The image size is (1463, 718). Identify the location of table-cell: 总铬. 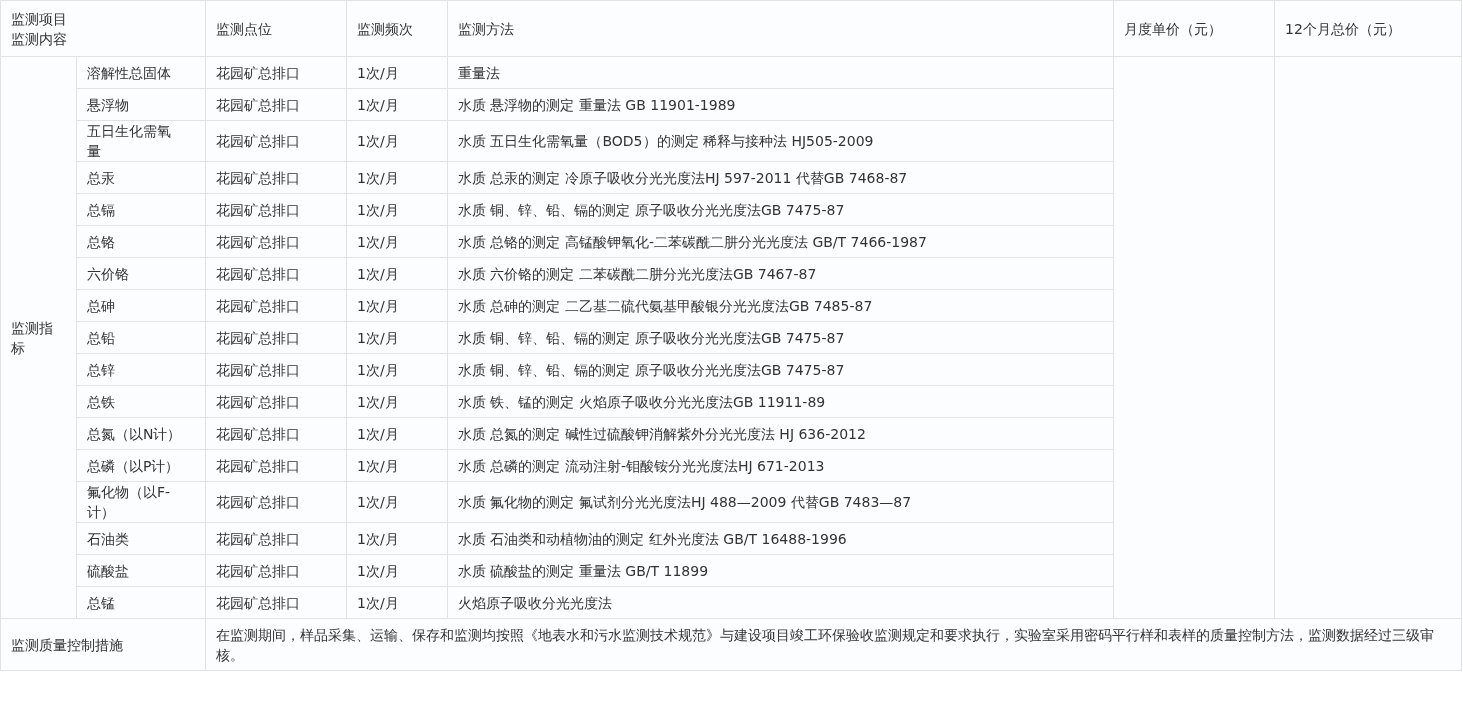
(141, 241).